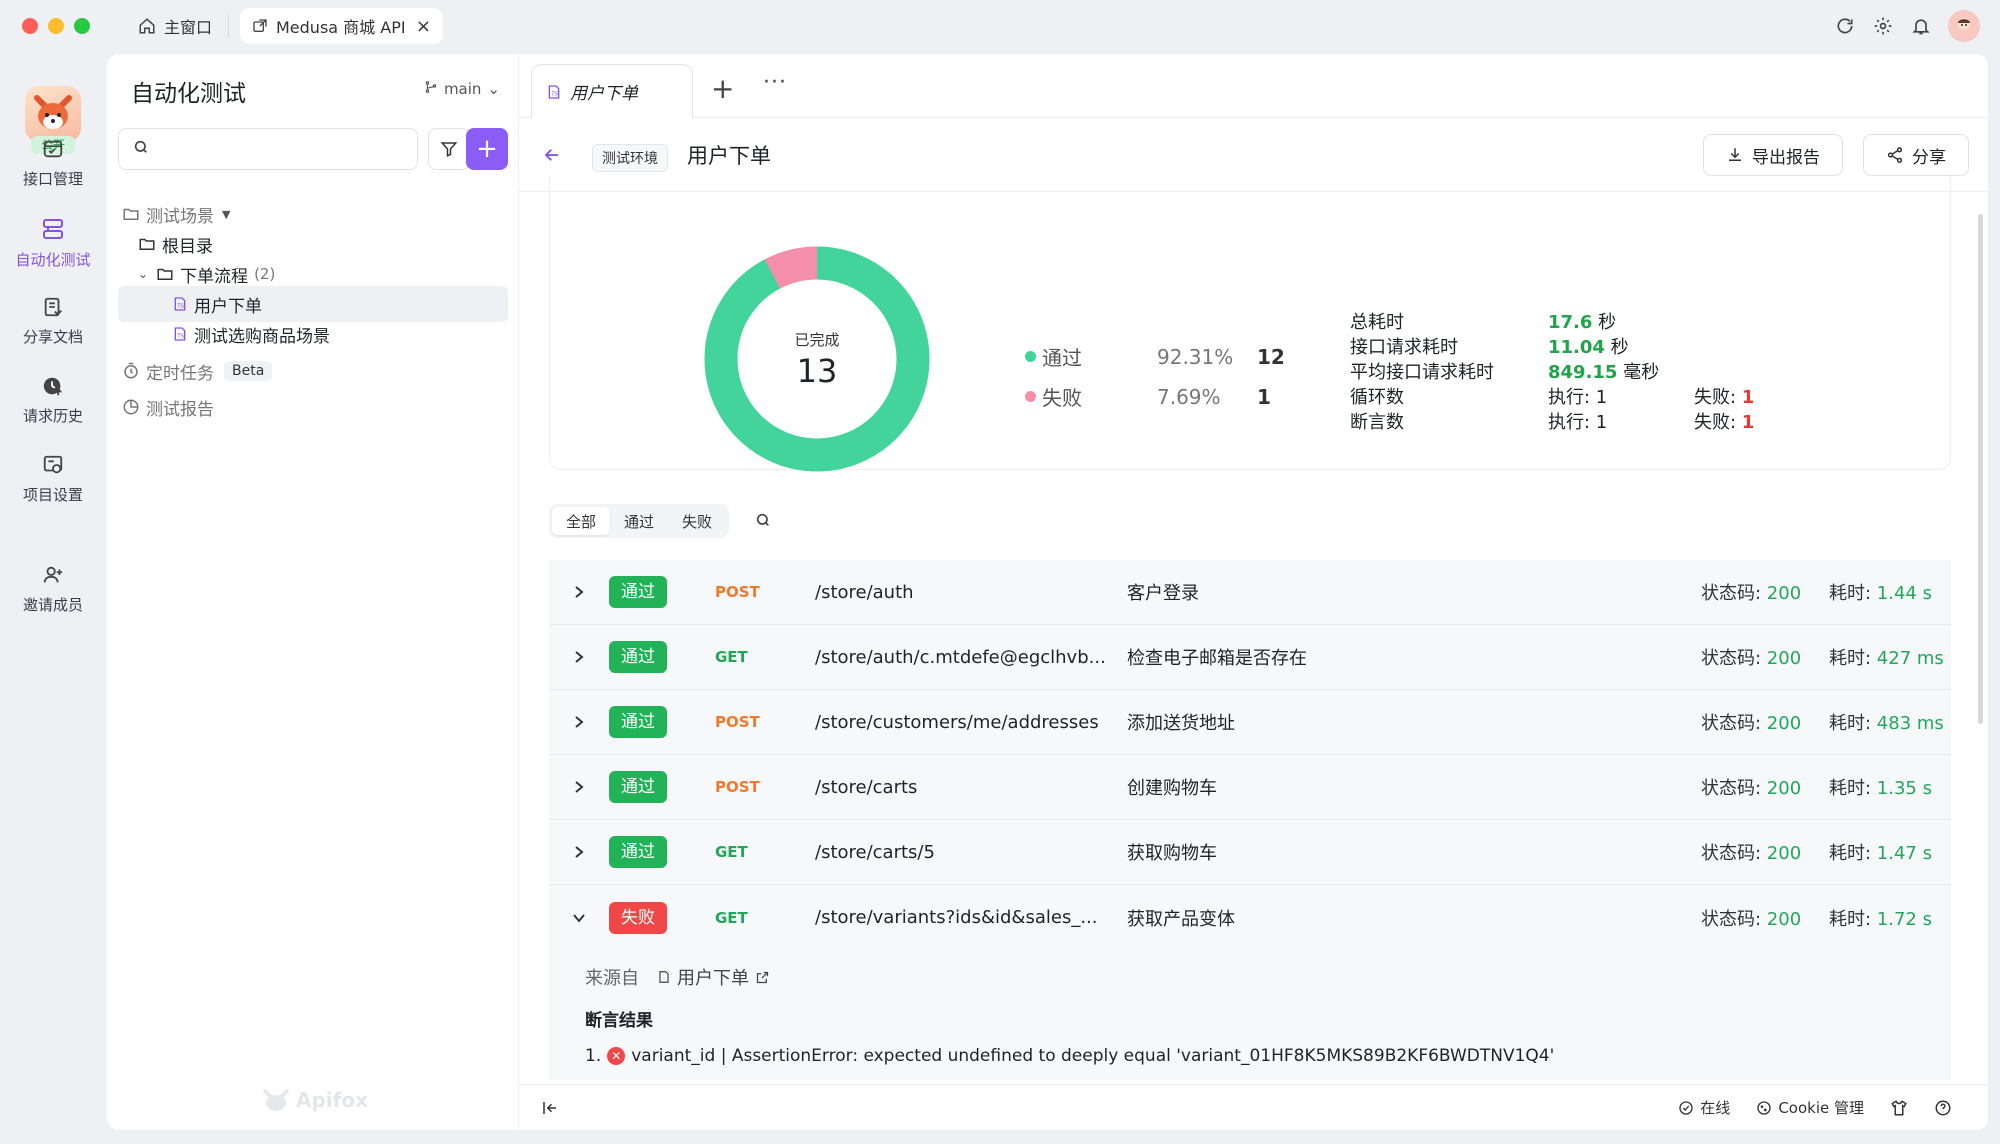 This screenshot has width=2000, height=1144. What do you see at coordinates (604, 94) in the screenshot?
I see `doc-tab-label: 用户下单` at bounding box center [604, 94].